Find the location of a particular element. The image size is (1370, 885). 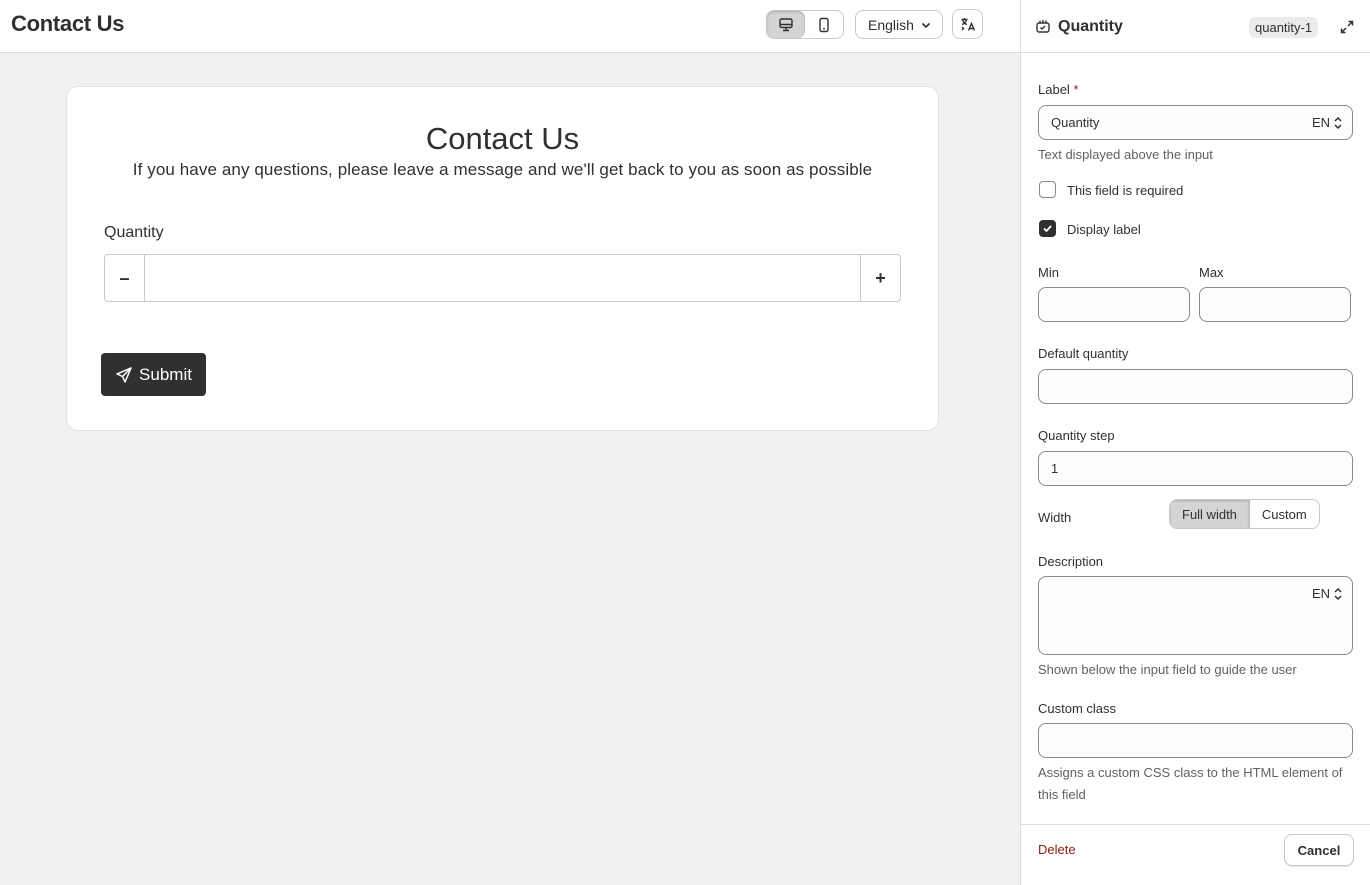

min-input-field is located at coordinates (1114, 304).